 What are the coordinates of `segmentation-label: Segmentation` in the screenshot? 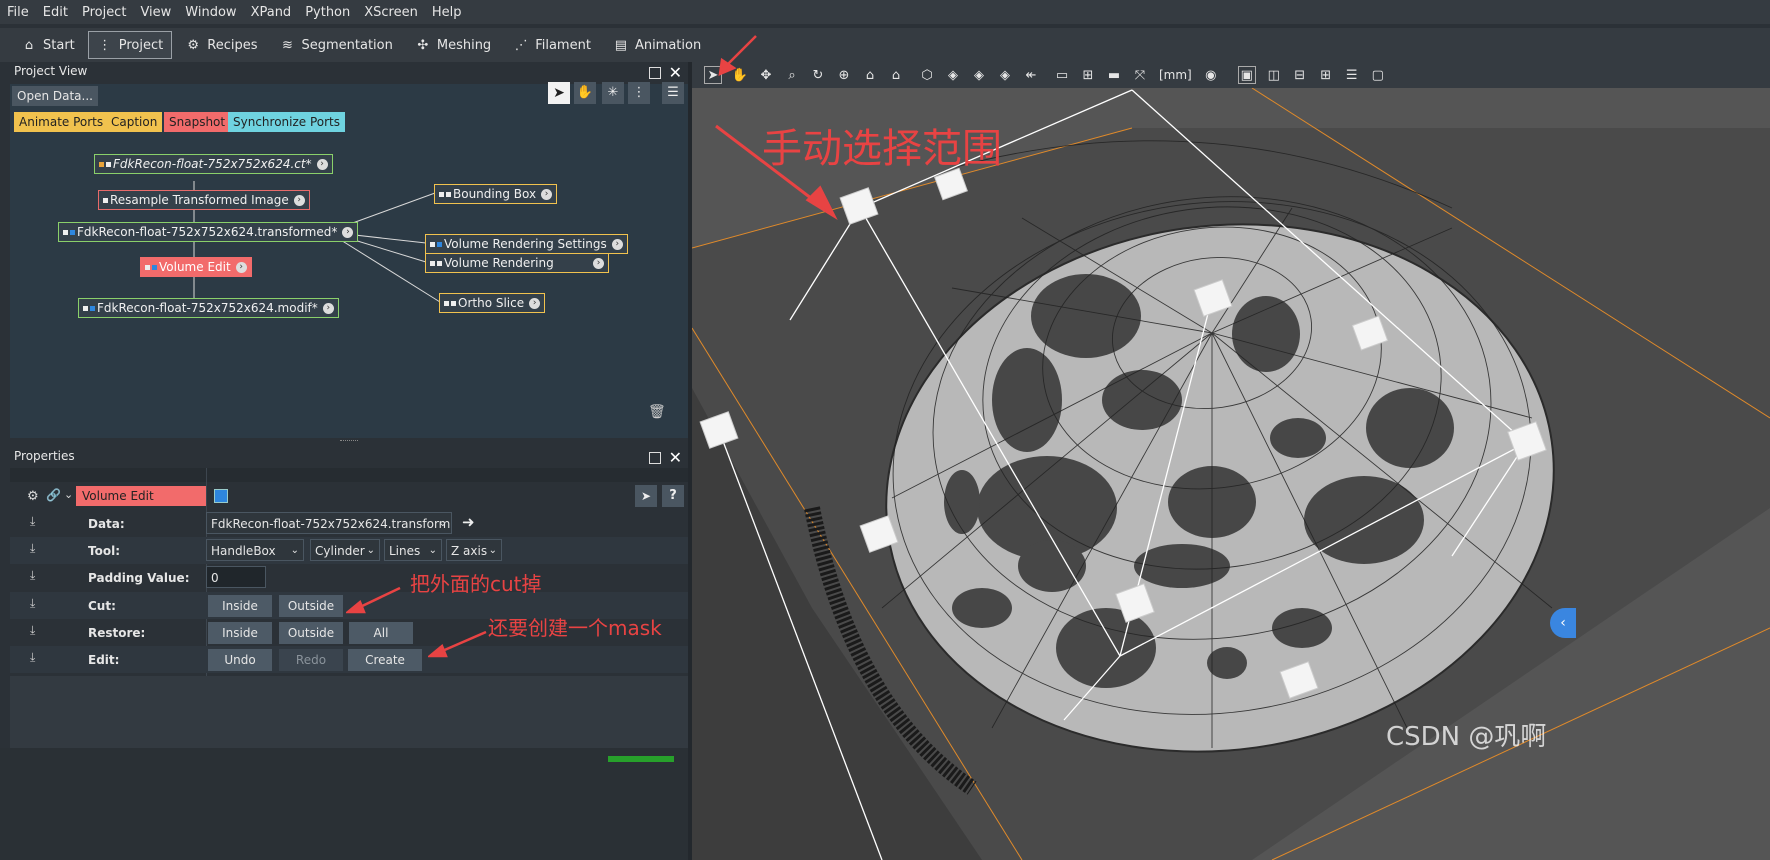 It's located at (347, 45).